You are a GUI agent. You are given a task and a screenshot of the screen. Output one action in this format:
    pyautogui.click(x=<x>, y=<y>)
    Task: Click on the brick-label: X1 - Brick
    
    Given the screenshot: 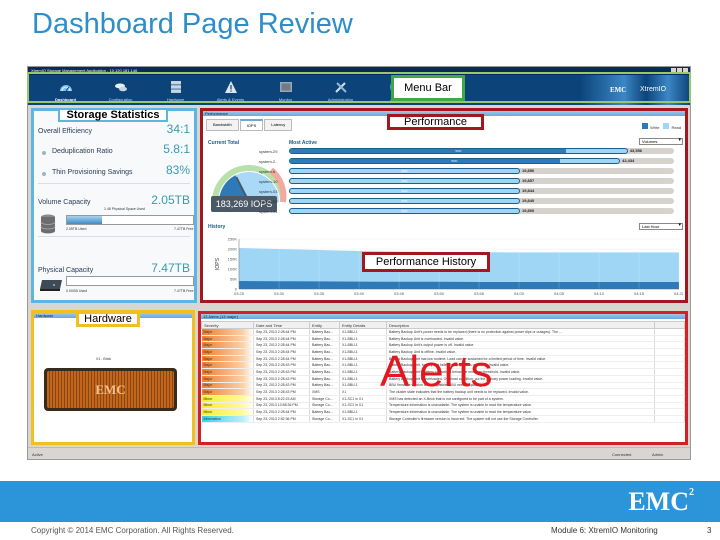 What is the action you would take?
    pyautogui.click(x=104, y=359)
    